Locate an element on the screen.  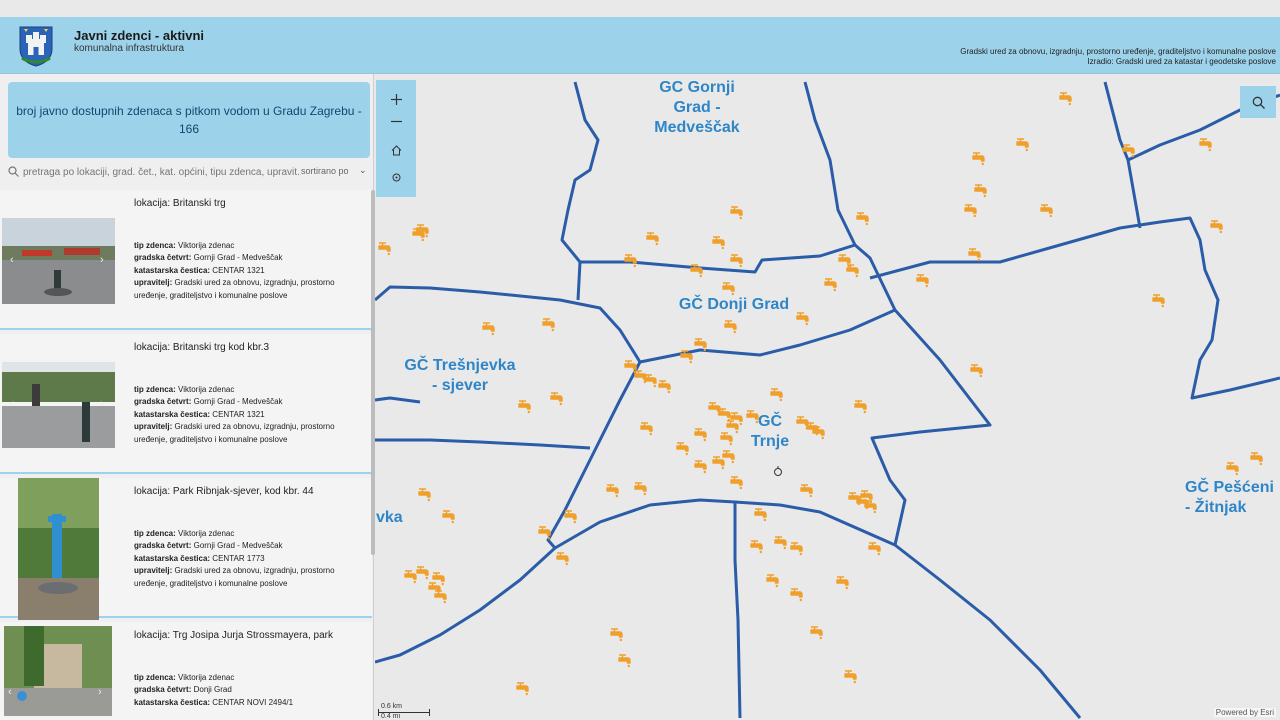
map-search-button is located at coordinates (1258, 102).